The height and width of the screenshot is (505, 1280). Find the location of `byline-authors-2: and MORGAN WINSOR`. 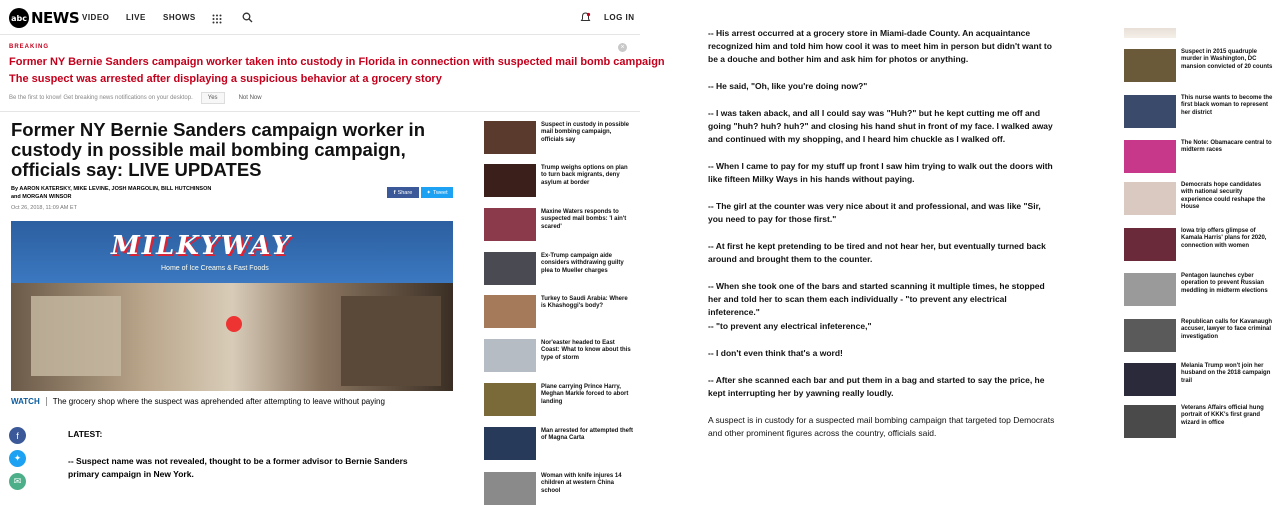

byline-authors-2: and MORGAN WINSOR is located at coordinates (41, 196).